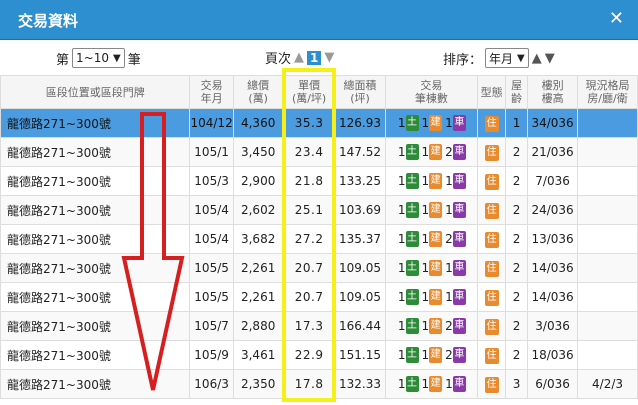 Image resolution: width=638 pixels, height=405 pixels. Describe the element at coordinates (550, 58) in the screenshot. I see `sort-descending-icon: ▼` at that location.